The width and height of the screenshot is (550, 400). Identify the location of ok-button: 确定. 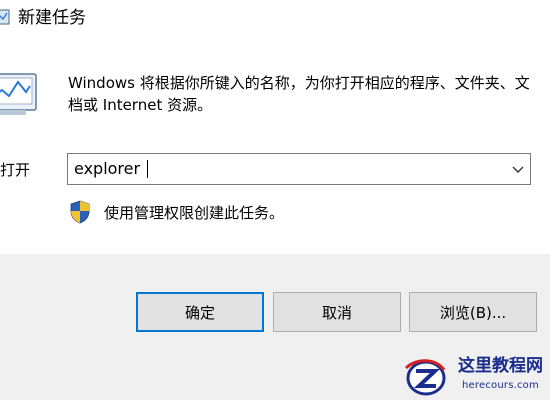
(200, 312).